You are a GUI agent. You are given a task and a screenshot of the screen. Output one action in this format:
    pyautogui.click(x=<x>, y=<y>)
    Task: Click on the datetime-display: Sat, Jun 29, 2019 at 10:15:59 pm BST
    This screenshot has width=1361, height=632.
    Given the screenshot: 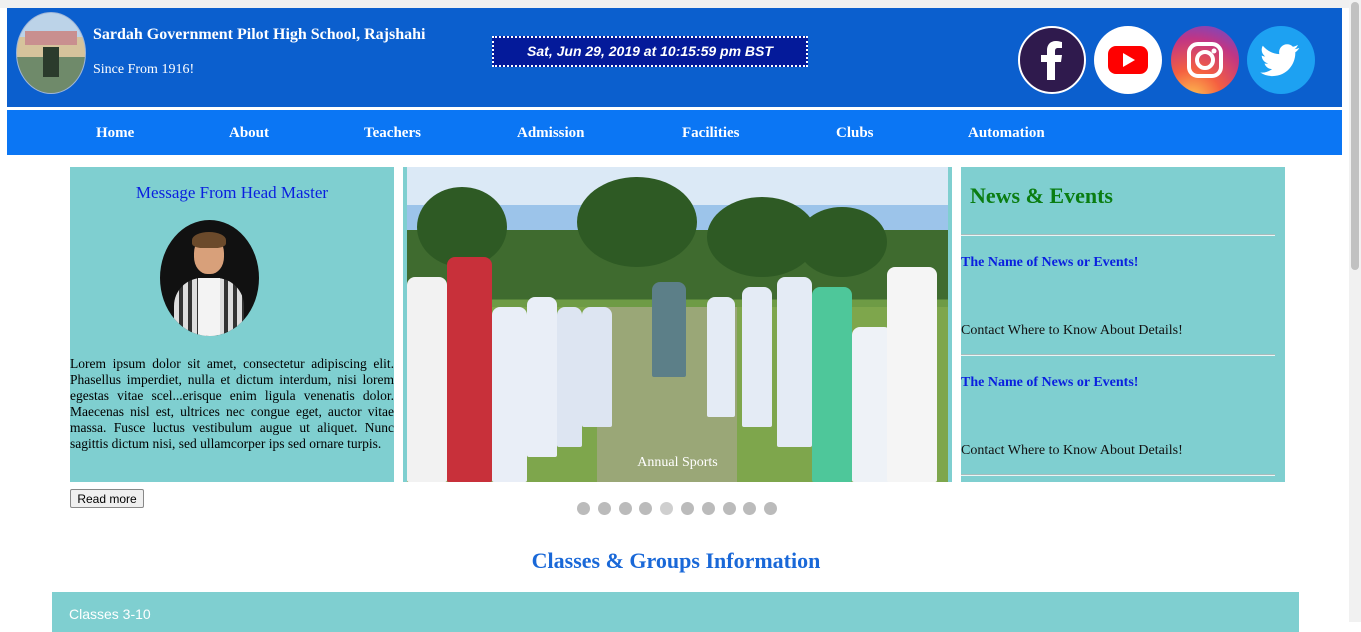 What is the action you would take?
    pyautogui.click(x=650, y=51)
    